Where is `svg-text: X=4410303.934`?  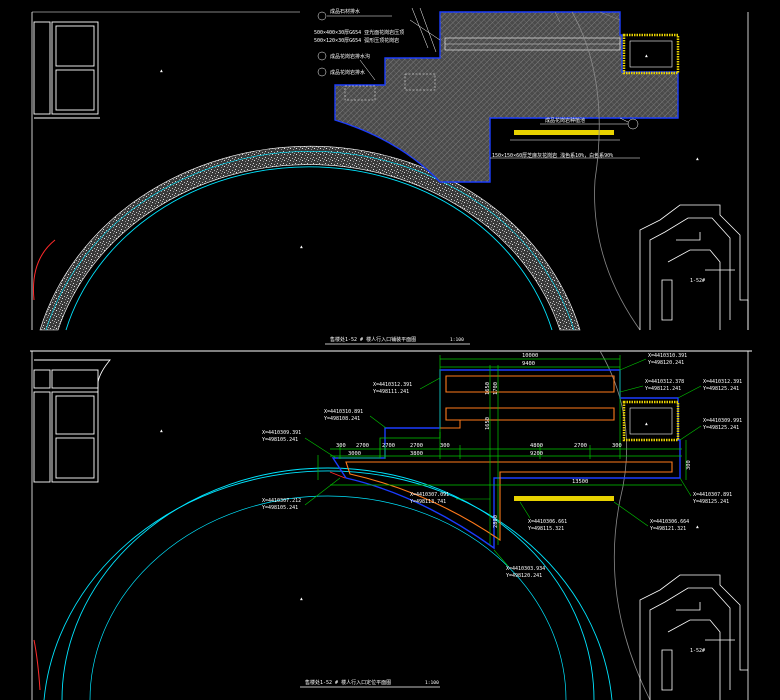 svg-text: X=4410303.934 is located at coordinates (525, 569).